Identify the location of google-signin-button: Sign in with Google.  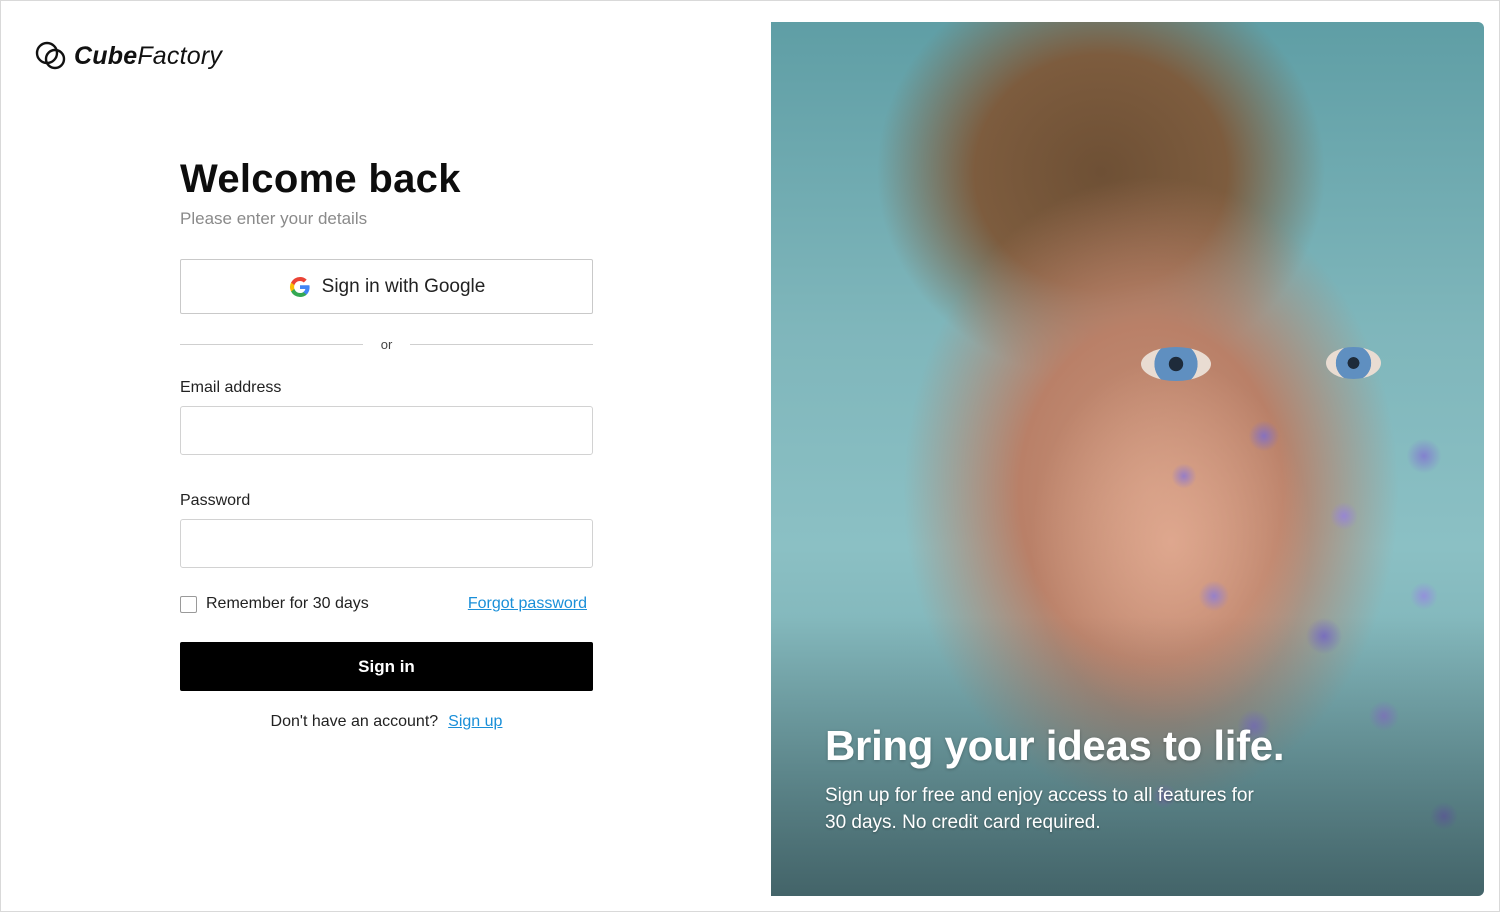
(386, 286).